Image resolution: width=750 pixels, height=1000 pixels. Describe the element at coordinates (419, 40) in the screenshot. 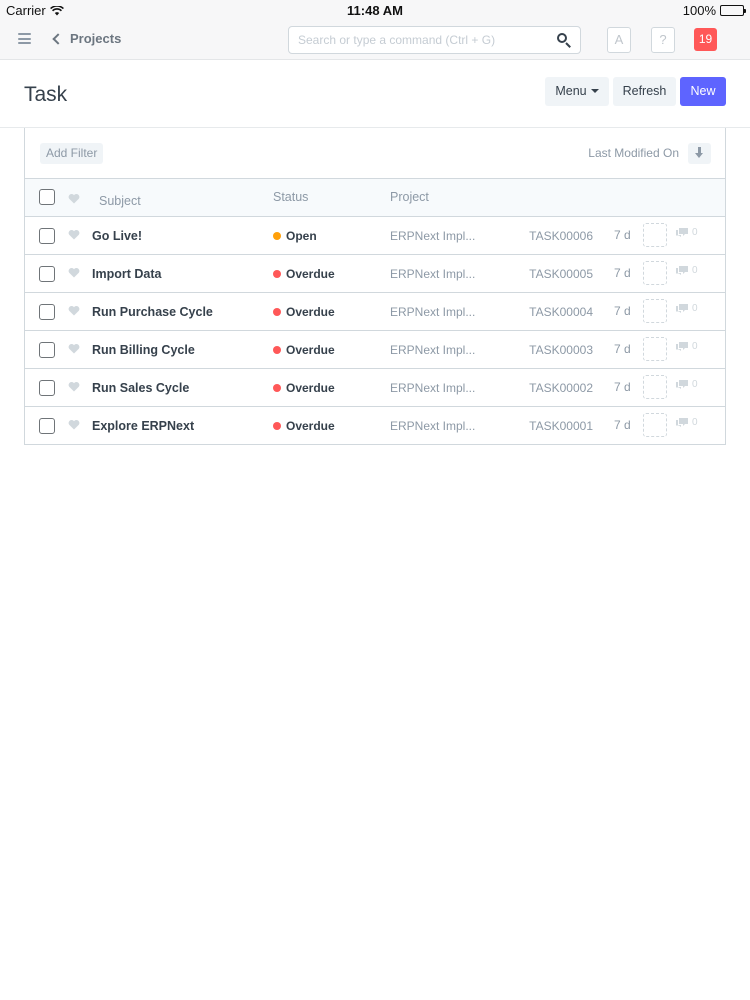

I see `search-input` at that location.